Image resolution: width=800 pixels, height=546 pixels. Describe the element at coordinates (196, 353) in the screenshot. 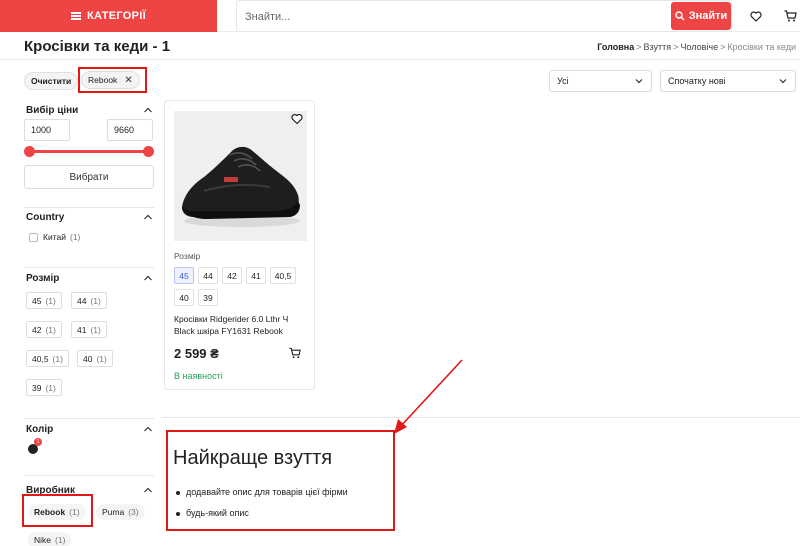

I see `product-price: 2 599 ₴` at that location.